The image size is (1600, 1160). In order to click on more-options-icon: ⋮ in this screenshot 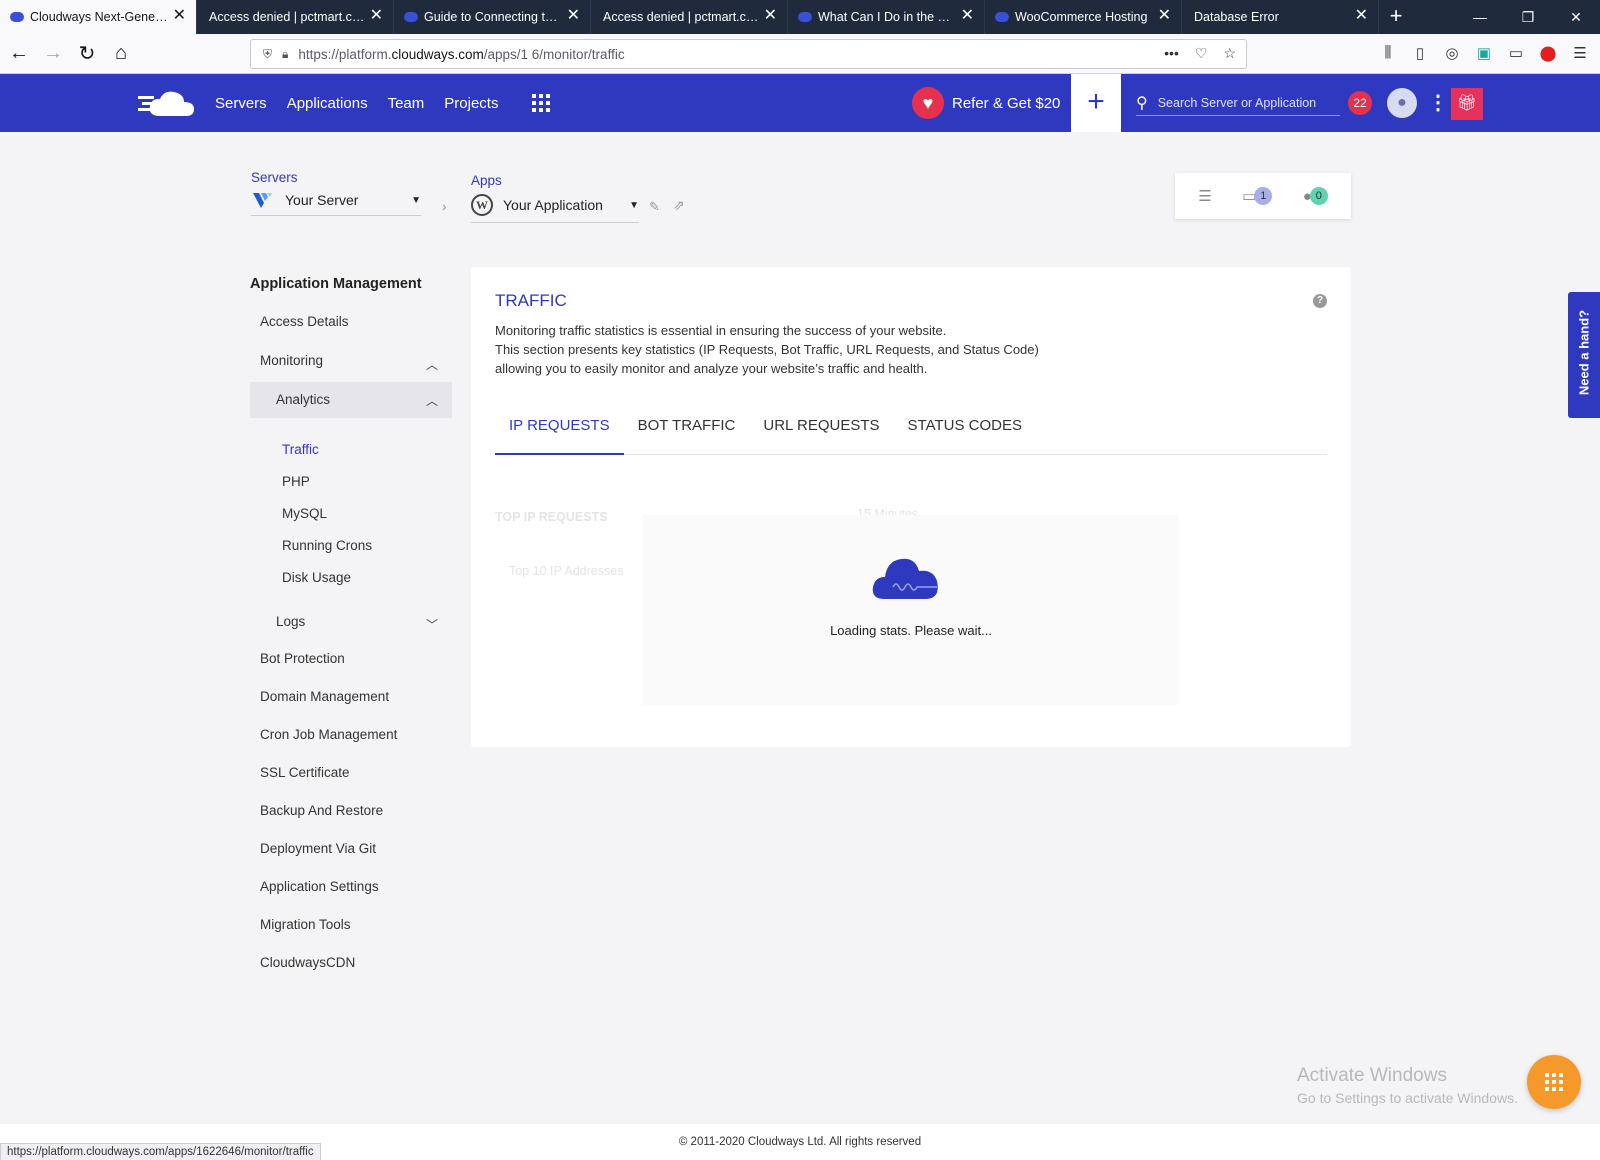, I will do `click(1438, 102)`.